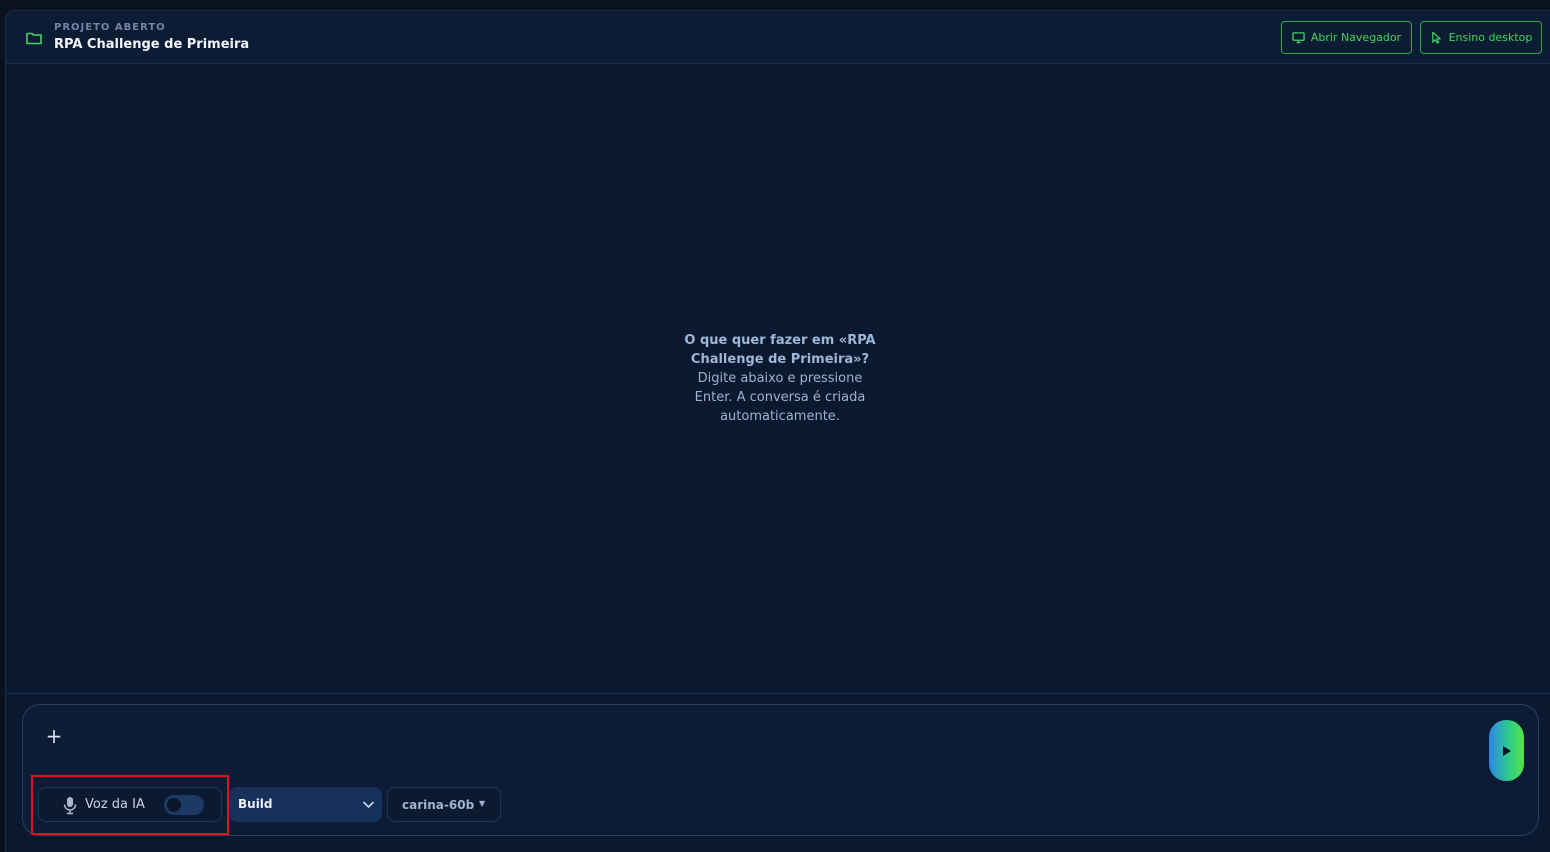 This screenshot has width=1550, height=852. I want to click on caret-down-icon: ▼, so click(482, 803).